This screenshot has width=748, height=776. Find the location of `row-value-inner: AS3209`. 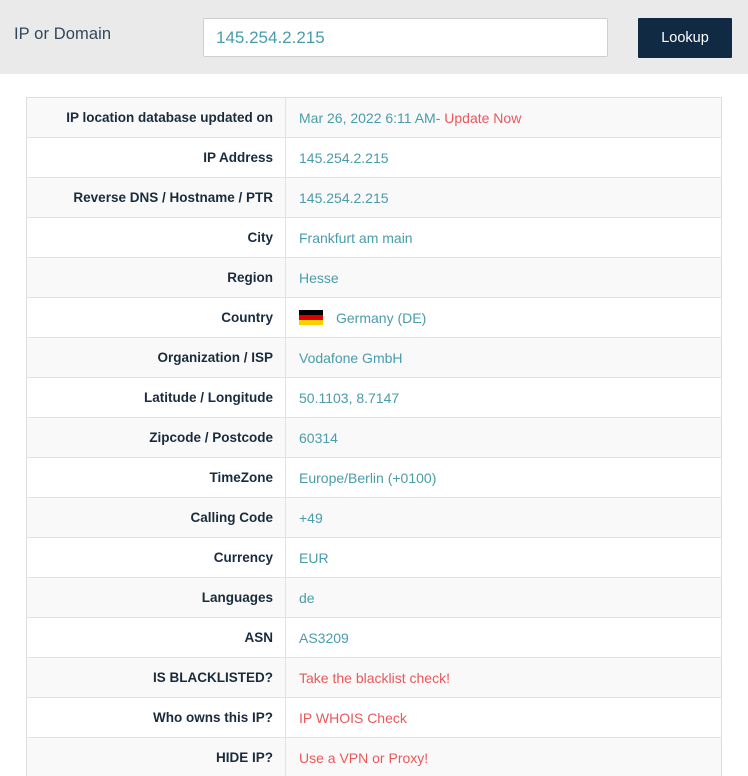

row-value-inner: AS3209 is located at coordinates (510, 638).